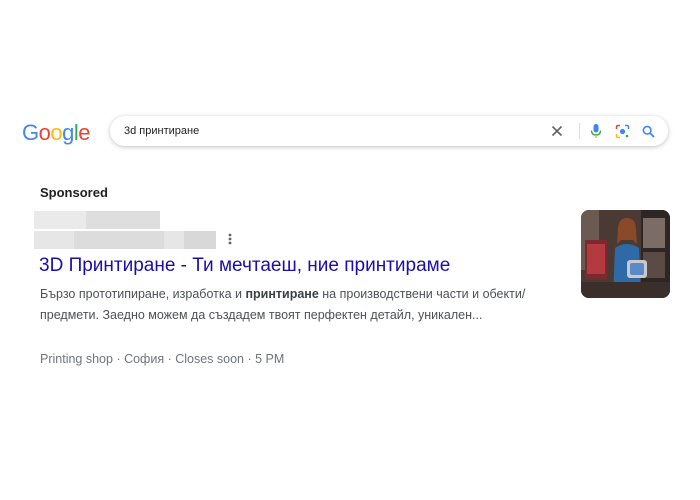 This screenshot has height=500, width=700. Describe the element at coordinates (209, 359) in the screenshot. I see `business-status: Closes soon` at that location.